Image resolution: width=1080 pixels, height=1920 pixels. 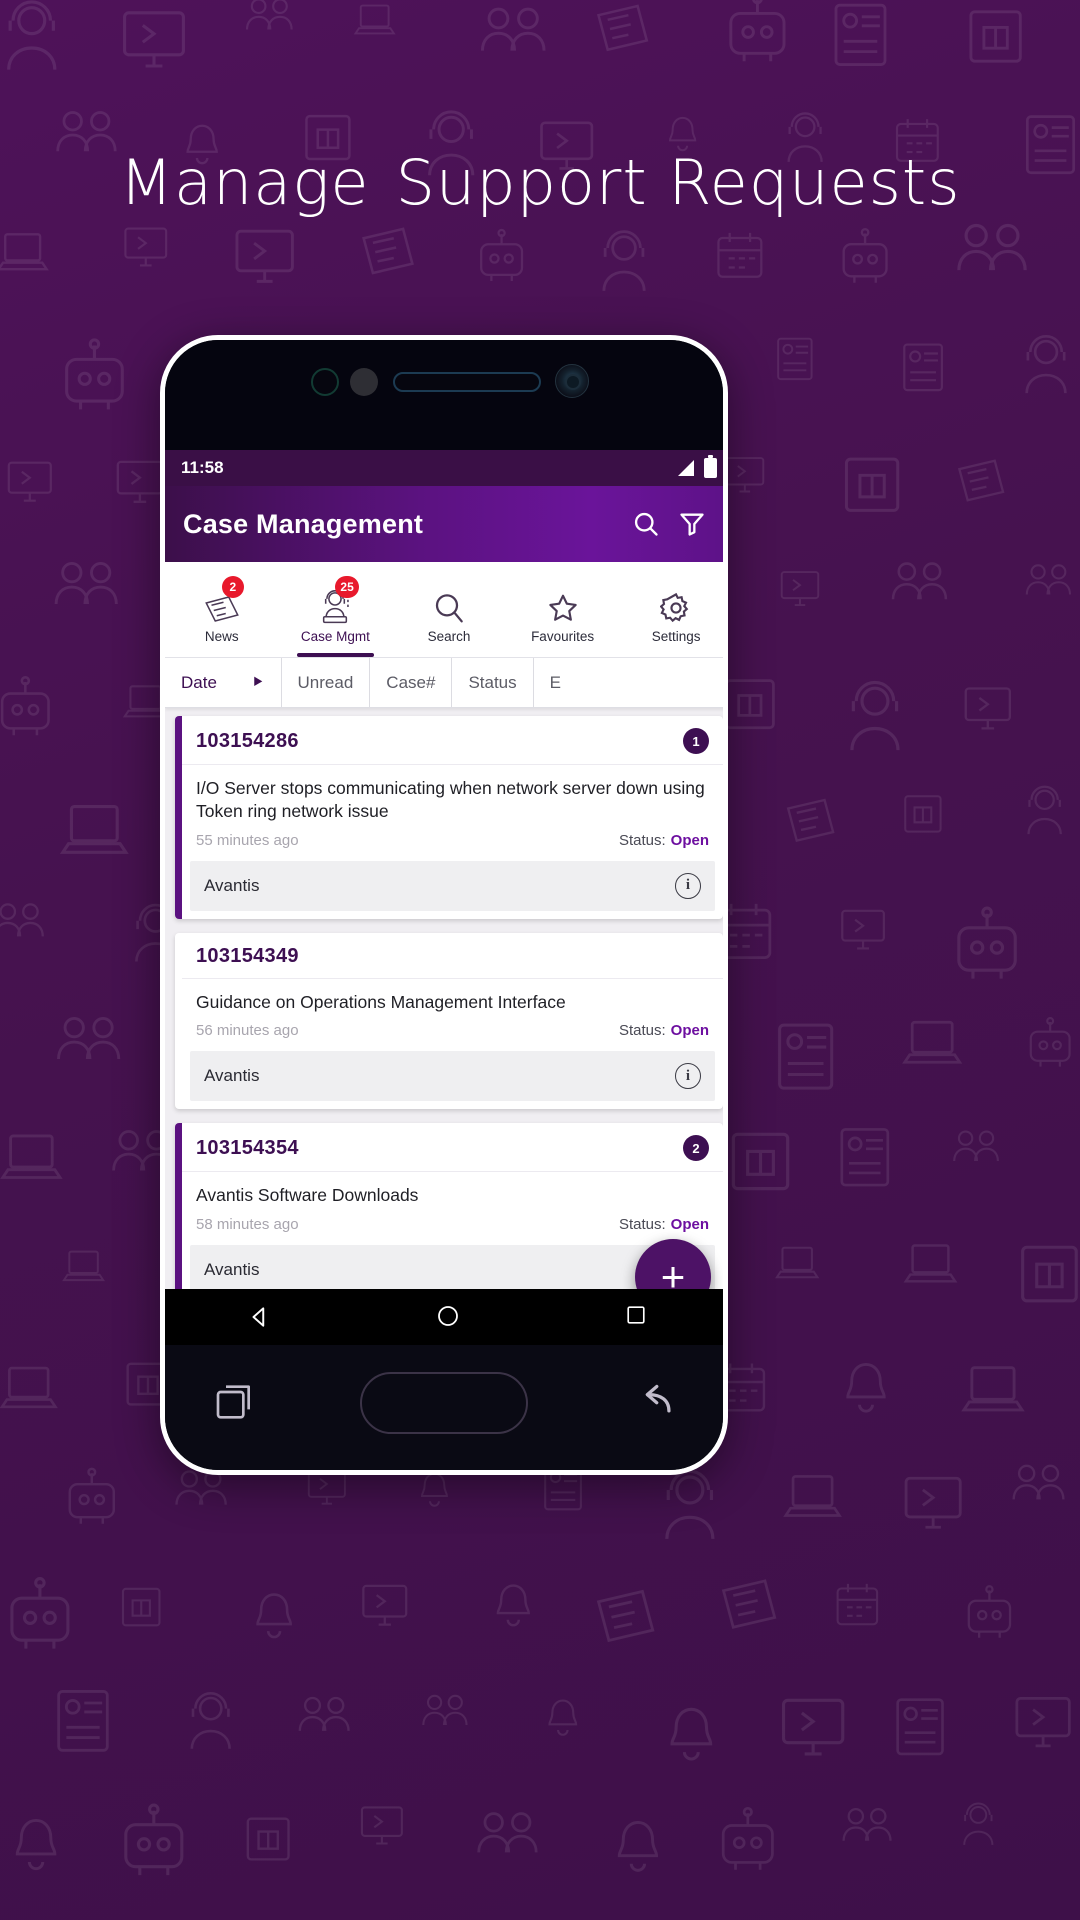 I want to click on tab-settings: Settings, so click(x=671, y=609).